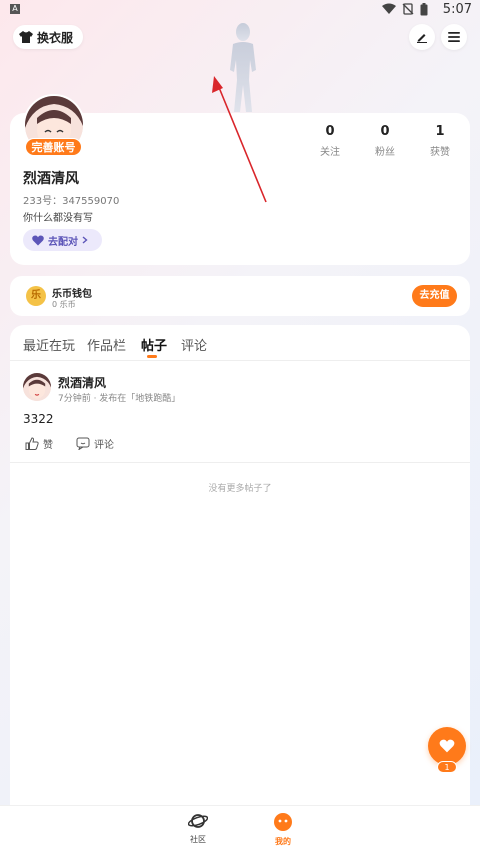  Describe the element at coordinates (385, 152) in the screenshot. I see `stat-label: 粉丝` at that location.